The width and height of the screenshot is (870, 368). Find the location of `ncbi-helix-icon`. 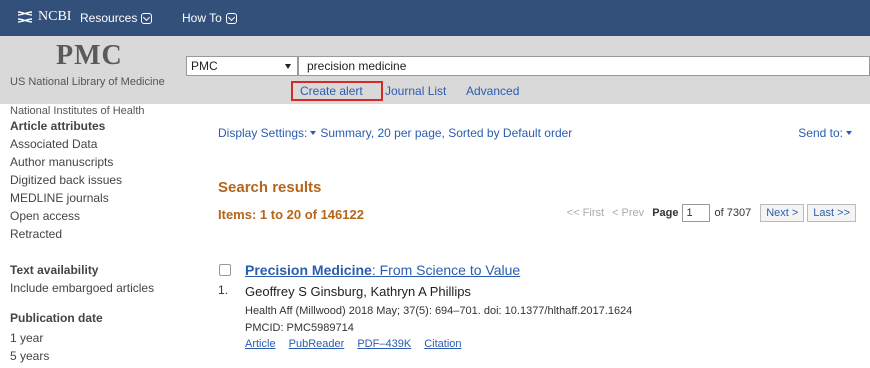

ncbi-helix-icon is located at coordinates (25, 17).